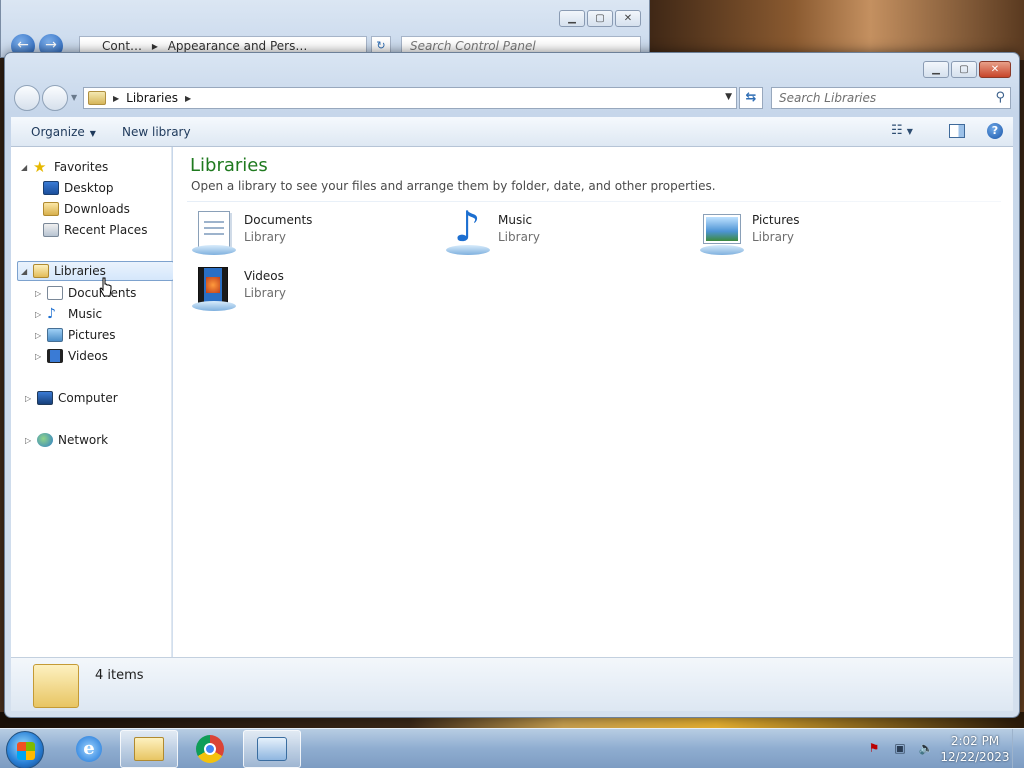 The height and width of the screenshot is (768, 1024). Describe the element at coordinates (975, 741) in the screenshot. I see `clock-time: 2:02 PM` at that location.